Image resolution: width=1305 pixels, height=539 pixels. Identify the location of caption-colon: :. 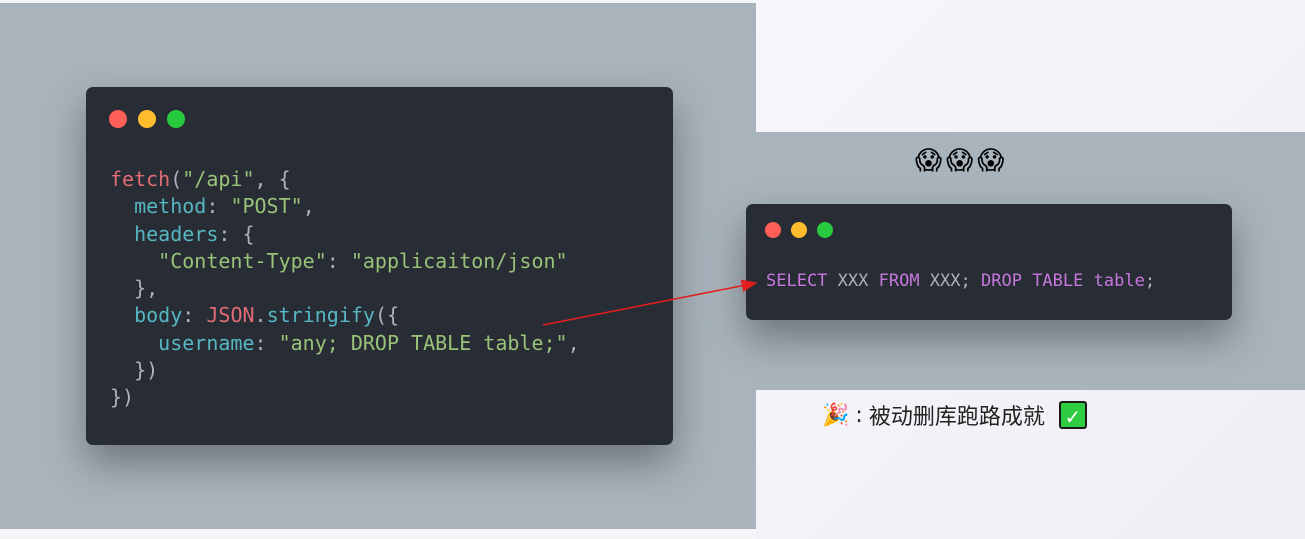
(859, 415).